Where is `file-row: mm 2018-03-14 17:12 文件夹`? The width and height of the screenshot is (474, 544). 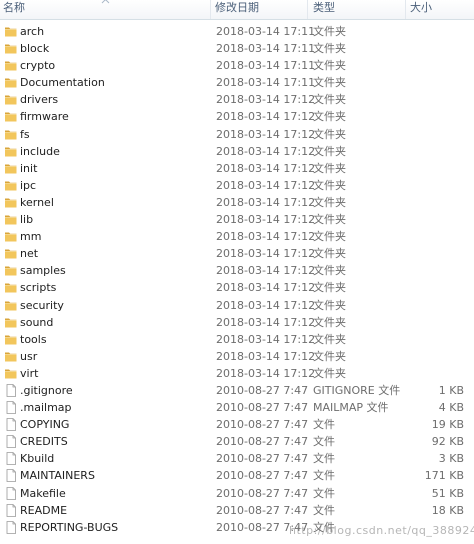
file-row: mm 2018-03-14 17:12 文件夹 is located at coordinates (237, 236).